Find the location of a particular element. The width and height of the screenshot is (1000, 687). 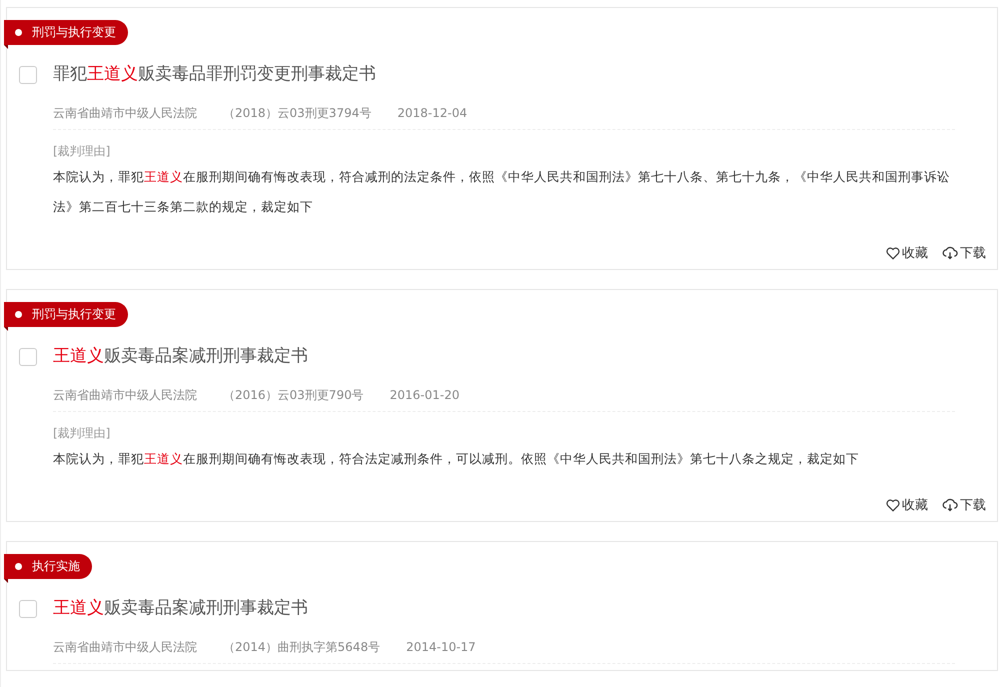

judgment-date: 2016-01-20 is located at coordinates (425, 395).